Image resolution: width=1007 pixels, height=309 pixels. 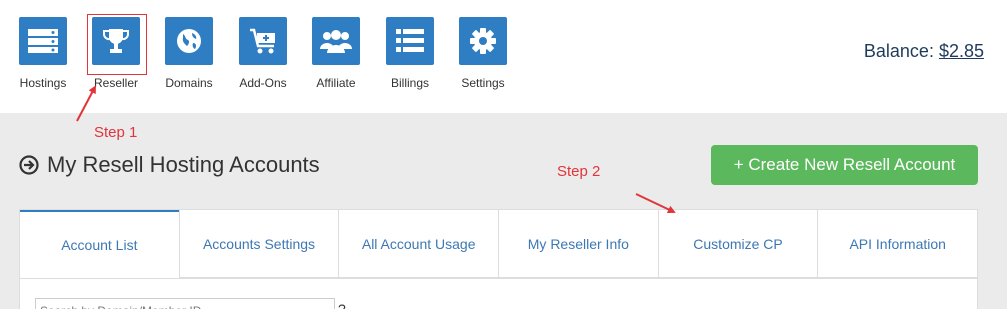 I want to click on tab-accounts-settings: Accounts Settings, so click(x=258, y=244).